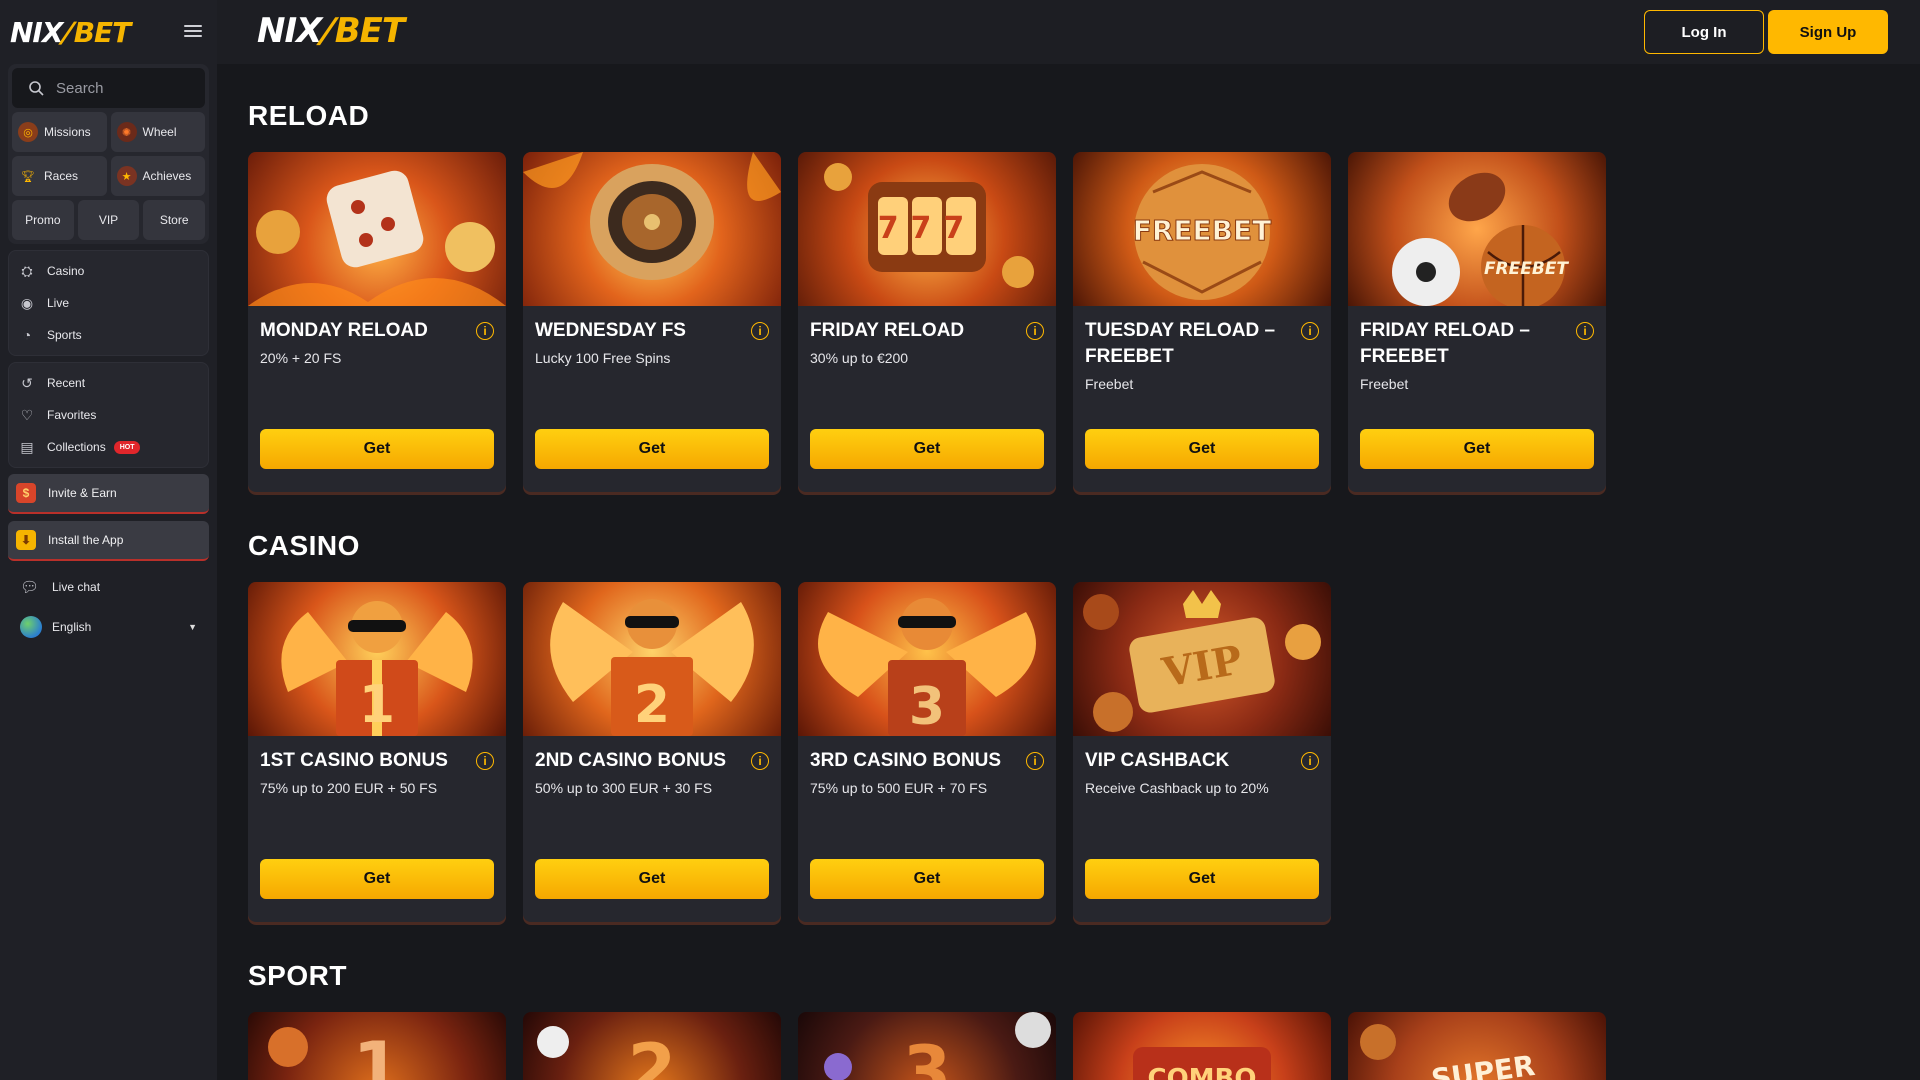  I want to click on missions-icon: ◎, so click(28, 132).